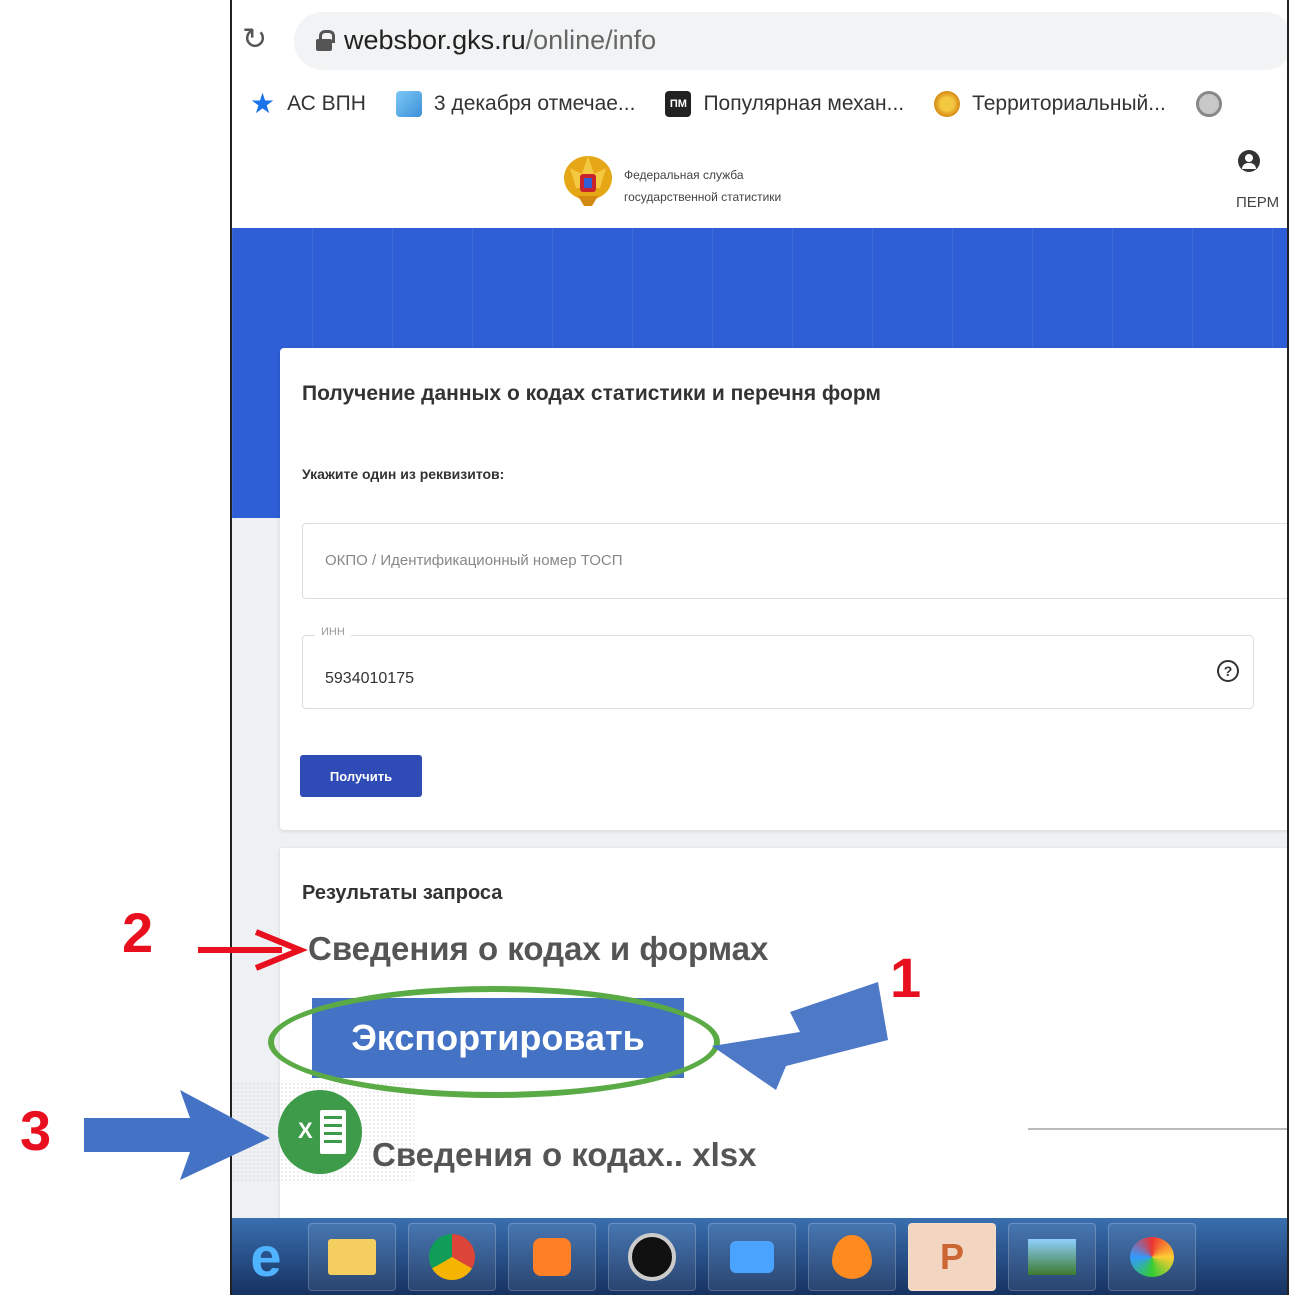 This screenshot has height=1295, width=1289. I want to click on camera-icon, so click(652, 1256).